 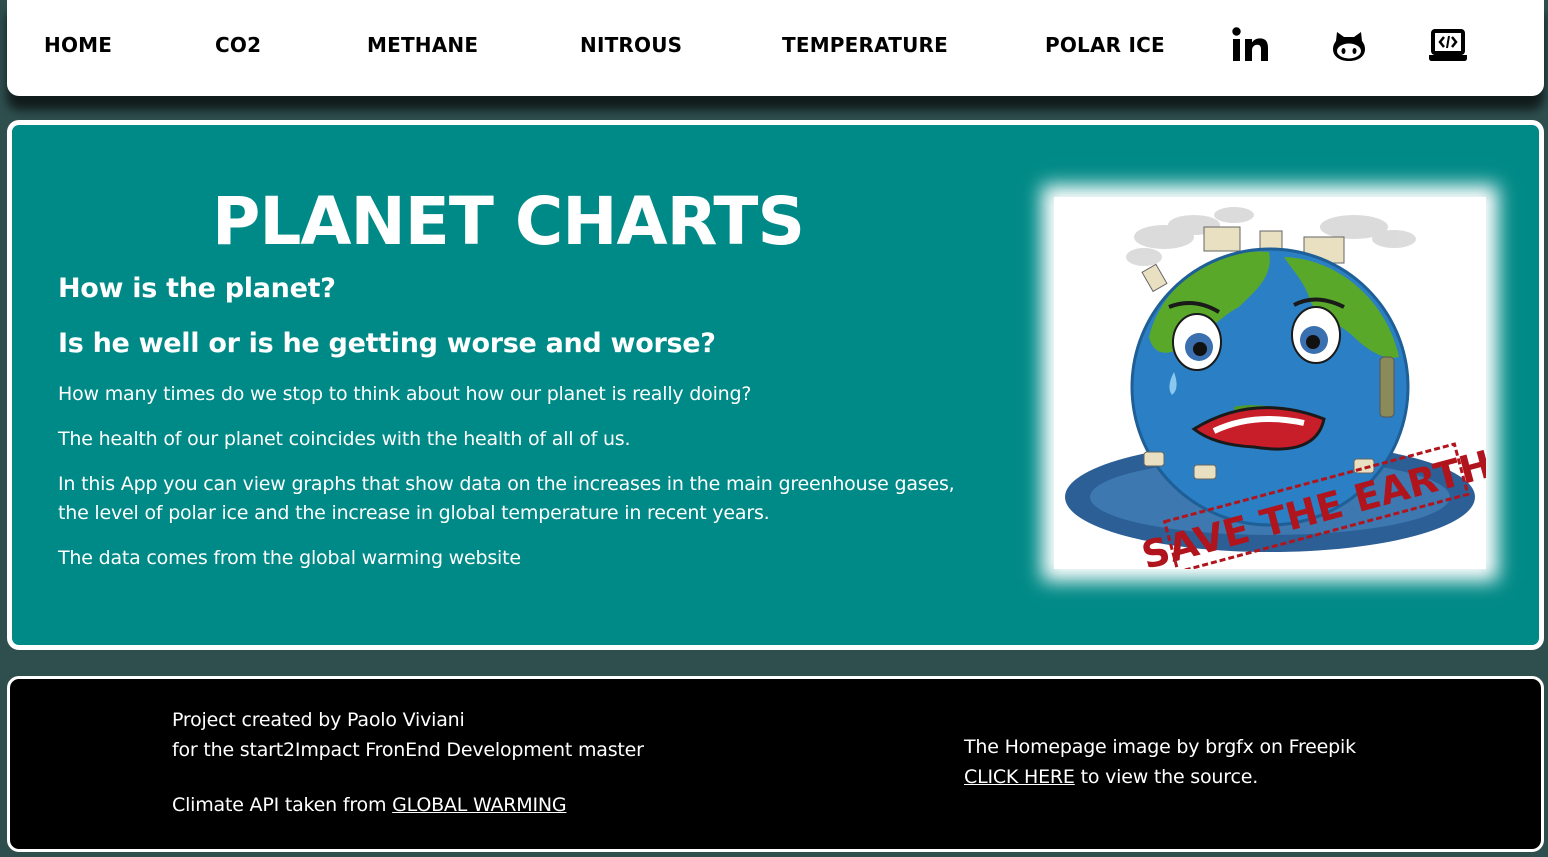 What do you see at coordinates (197, 288) in the screenshot?
I see `hero-subtitle-question: How is the planet?` at bounding box center [197, 288].